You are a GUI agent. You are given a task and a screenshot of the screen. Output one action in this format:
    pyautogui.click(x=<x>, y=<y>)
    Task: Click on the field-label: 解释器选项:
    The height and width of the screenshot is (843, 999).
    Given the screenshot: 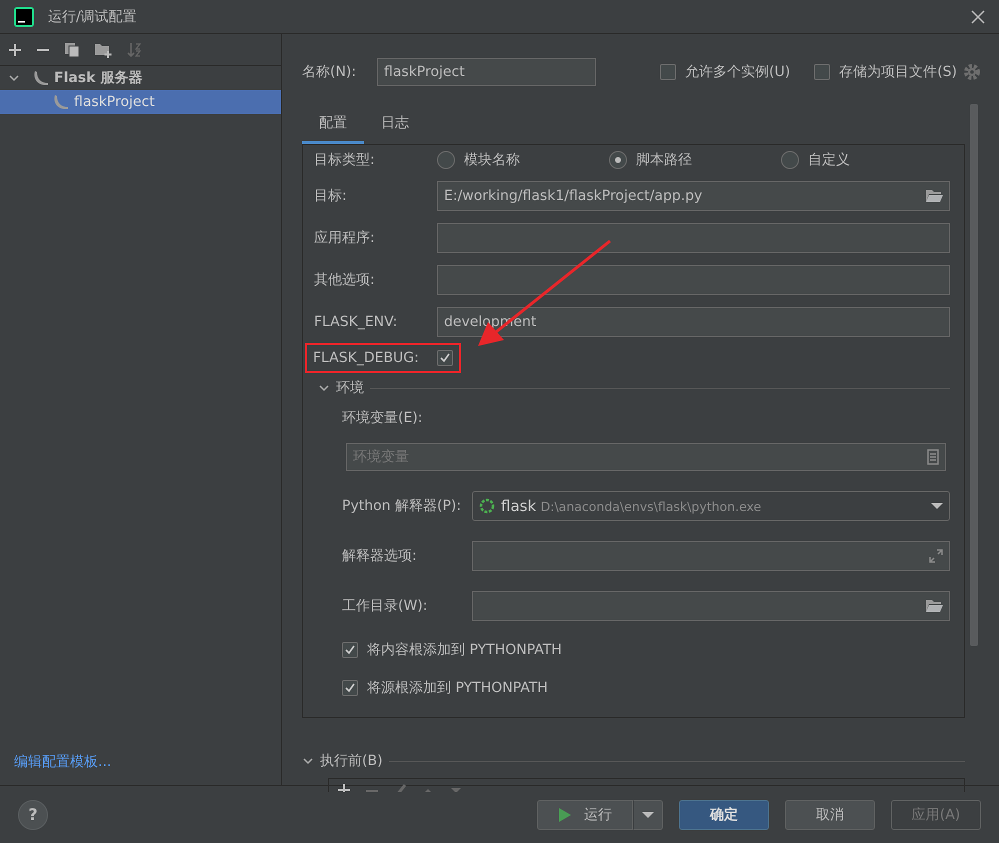 What is the action you would take?
    pyautogui.click(x=380, y=556)
    